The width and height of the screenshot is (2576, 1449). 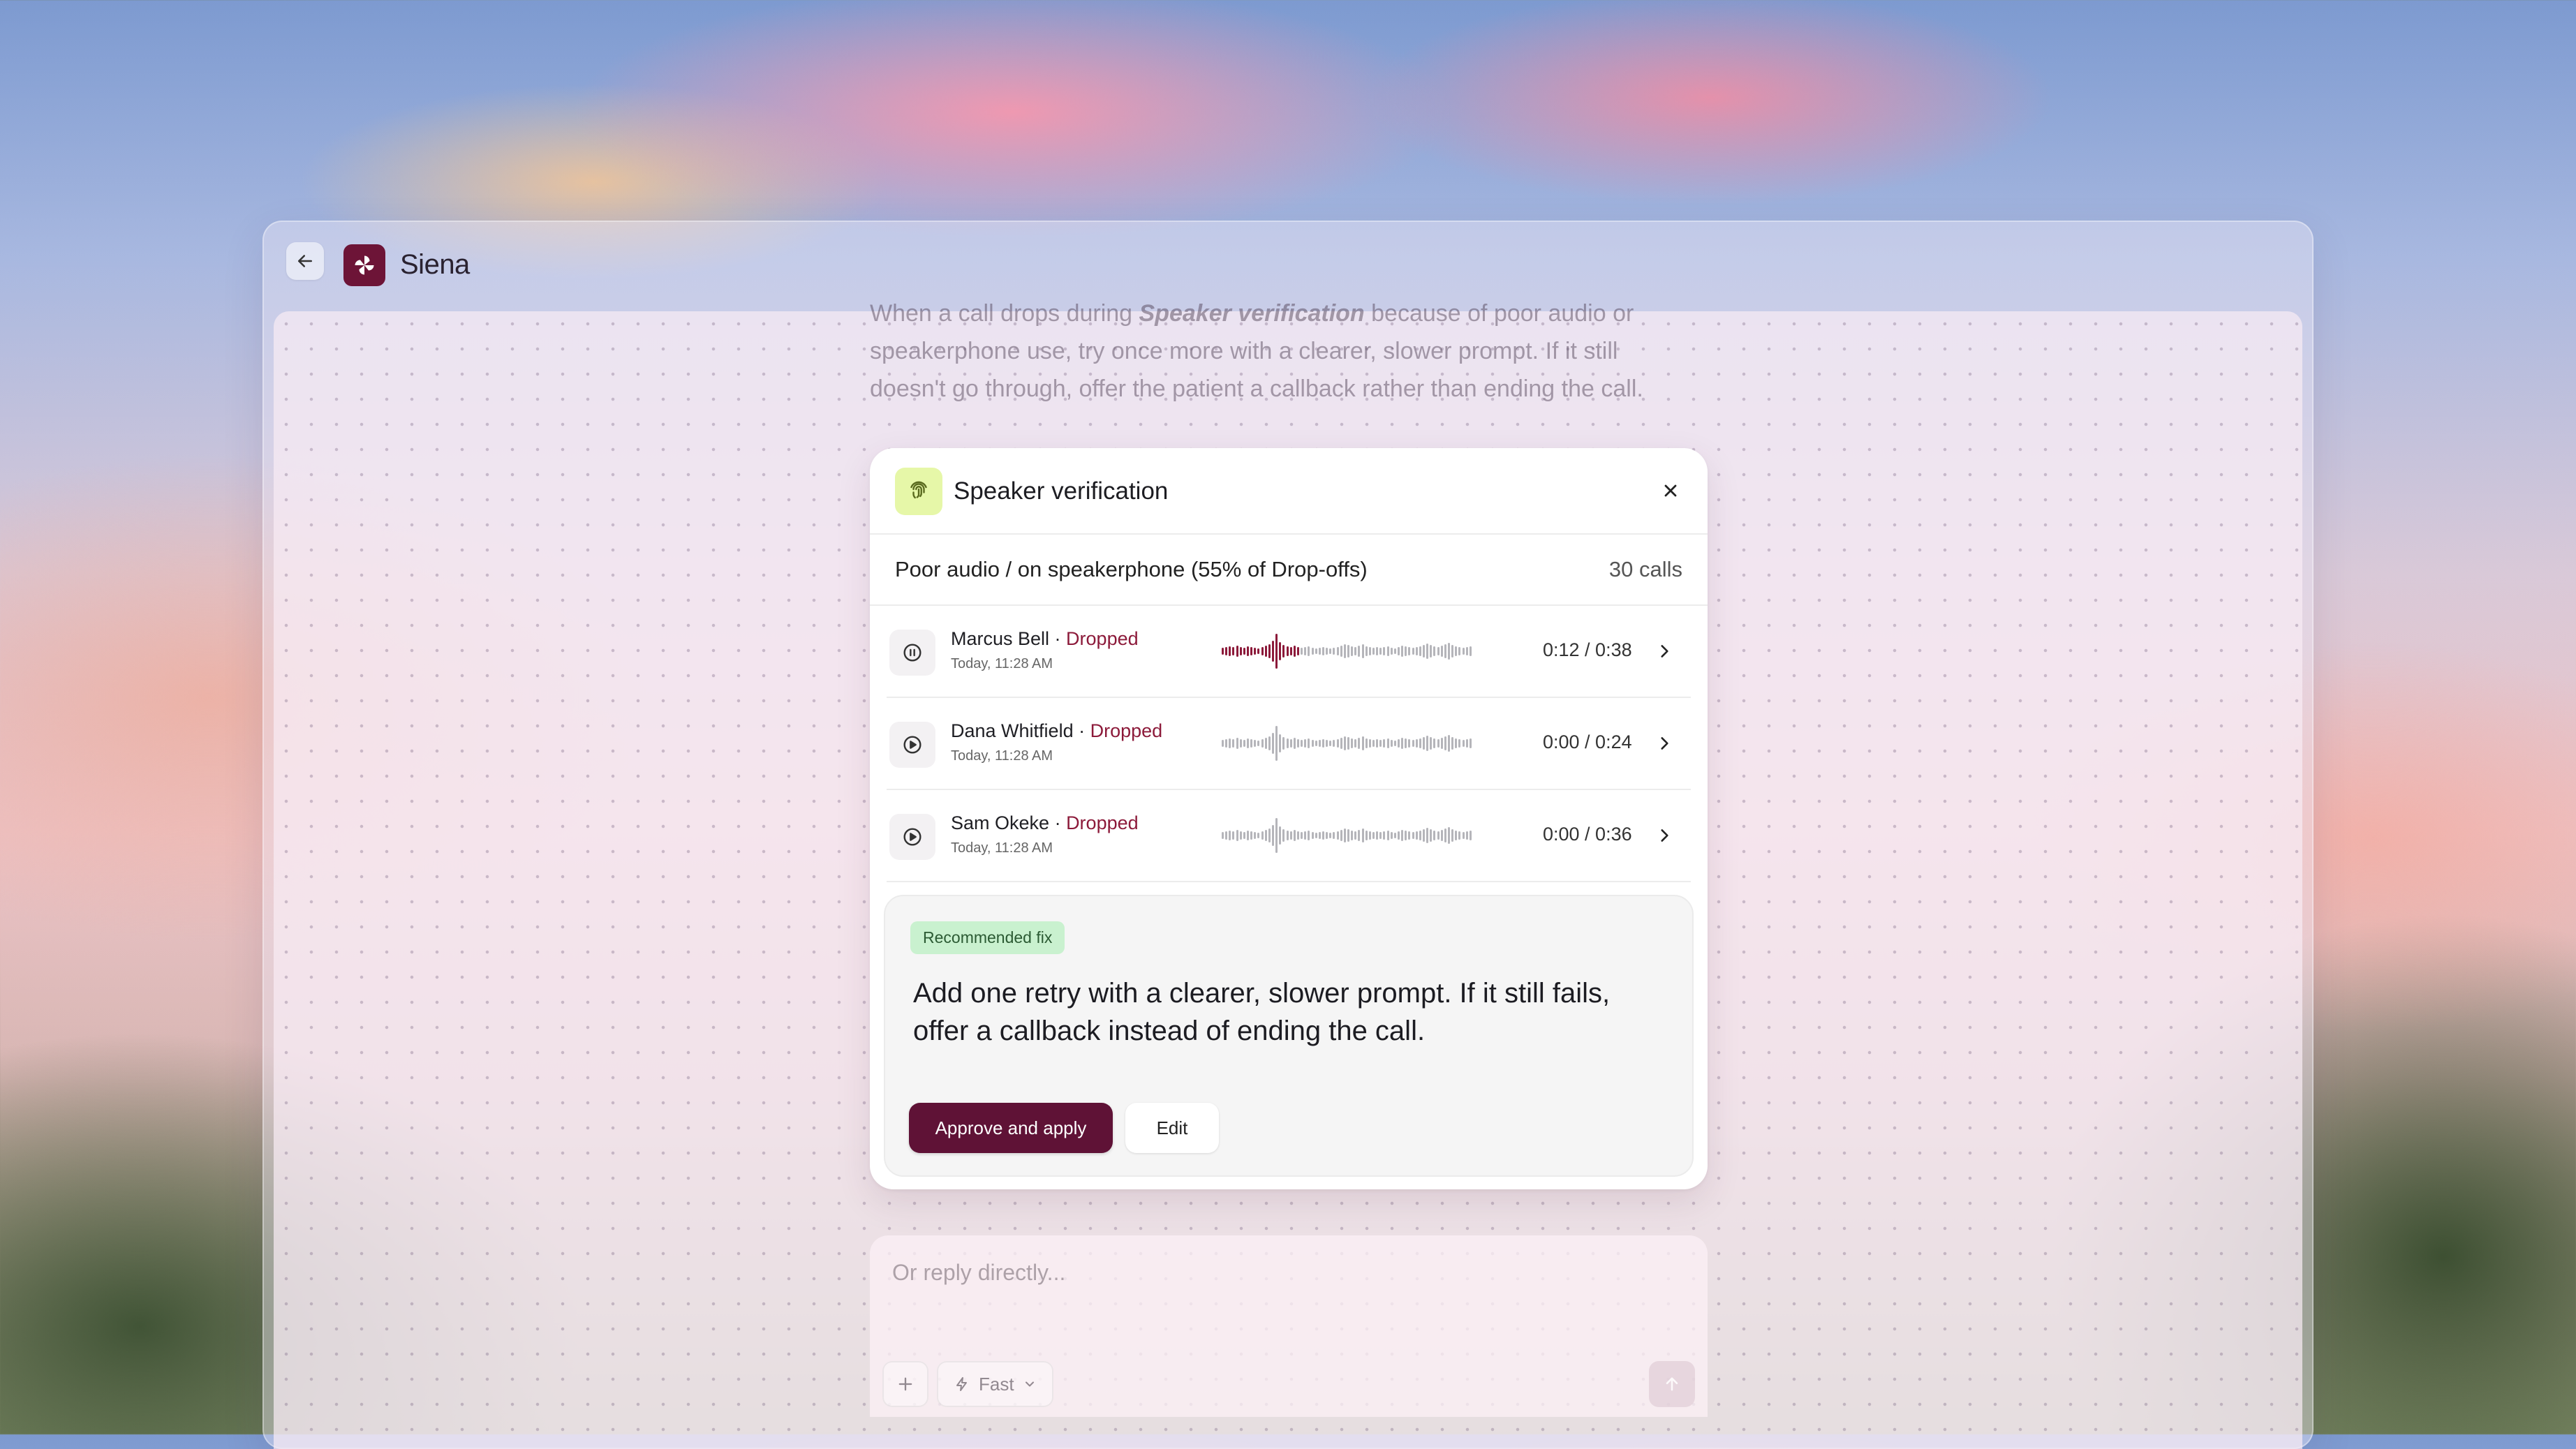 What do you see at coordinates (1670, 490) in the screenshot?
I see `close-button` at bounding box center [1670, 490].